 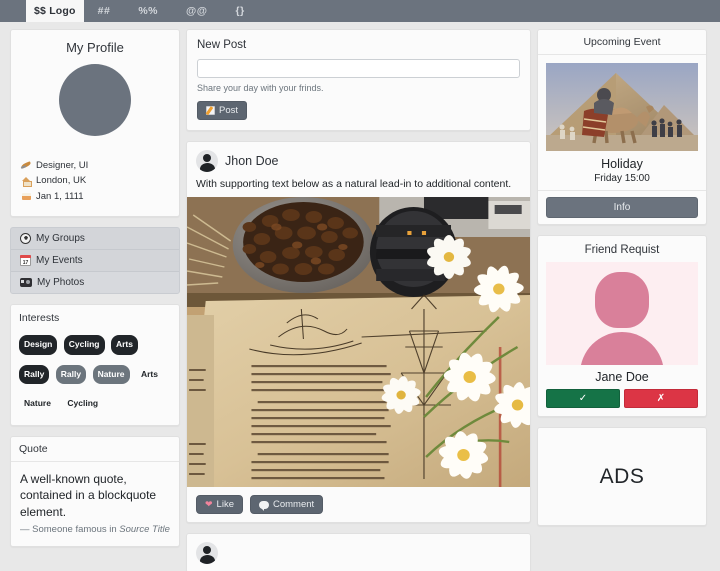 What do you see at coordinates (622, 250) in the screenshot?
I see `friend-request-title: Friend Requist` at bounding box center [622, 250].